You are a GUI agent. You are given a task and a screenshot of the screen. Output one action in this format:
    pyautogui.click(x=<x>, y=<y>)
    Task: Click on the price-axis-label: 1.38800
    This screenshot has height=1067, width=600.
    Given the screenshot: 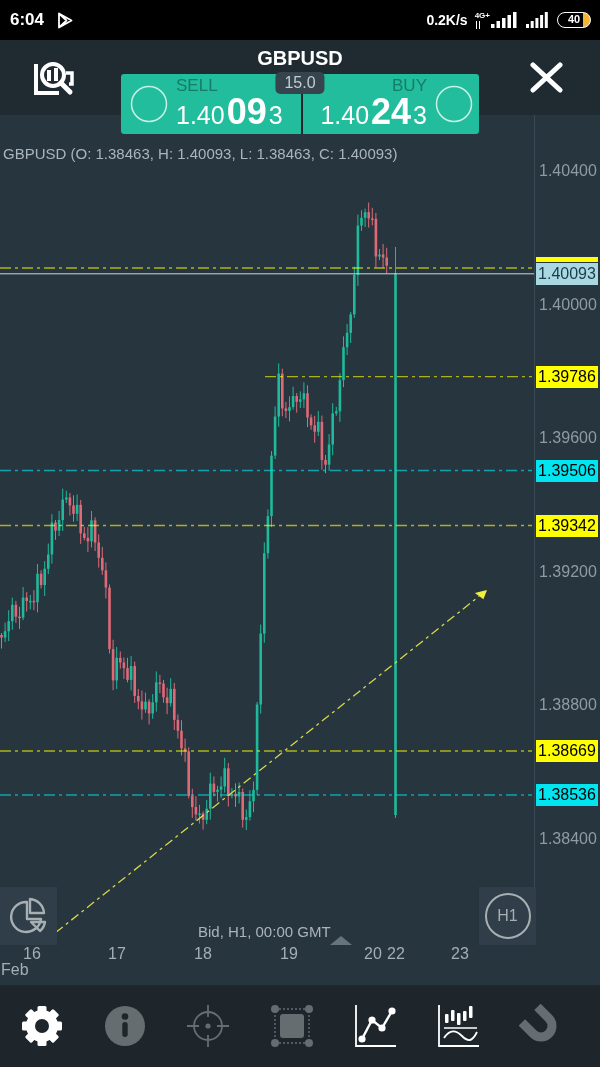 What is the action you would take?
    pyautogui.click(x=568, y=705)
    